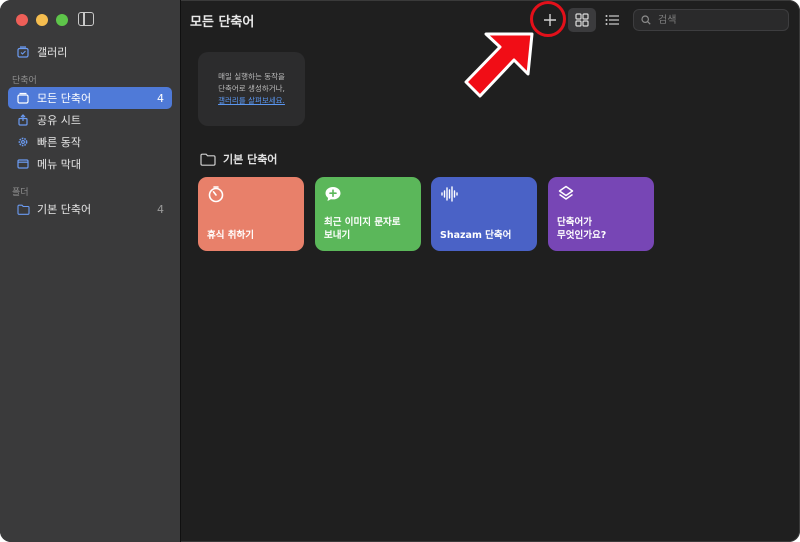 The height and width of the screenshot is (542, 800). I want to click on shortcut-card-what-is-shortcuts: 단축어가 무엇인가요?, so click(601, 214).